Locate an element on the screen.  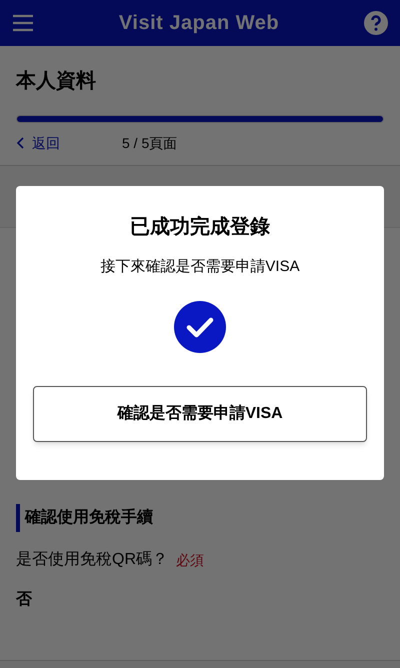
help-icon is located at coordinates (376, 23).